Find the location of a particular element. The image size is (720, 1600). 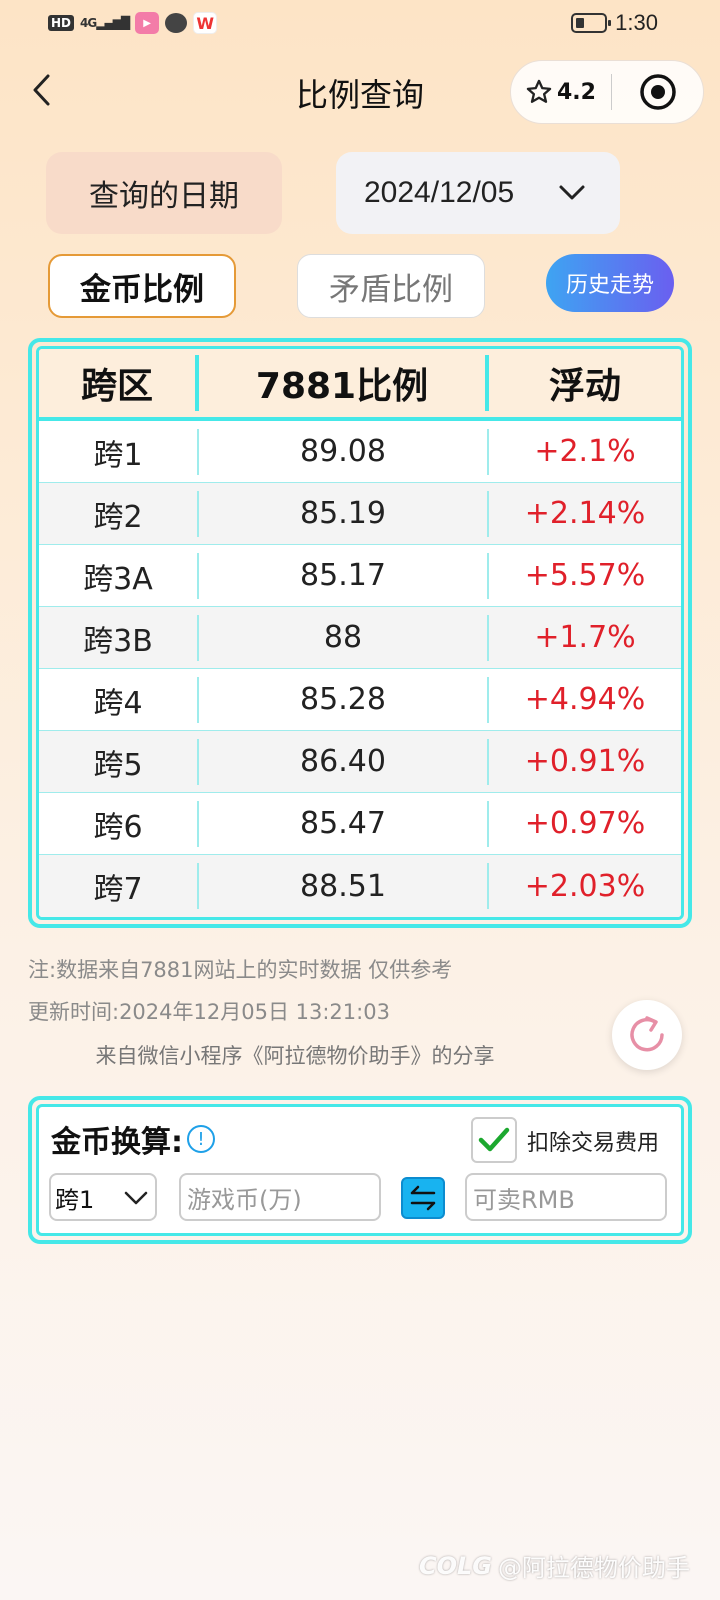

rating-button: 4.2 is located at coordinates (561, 92).